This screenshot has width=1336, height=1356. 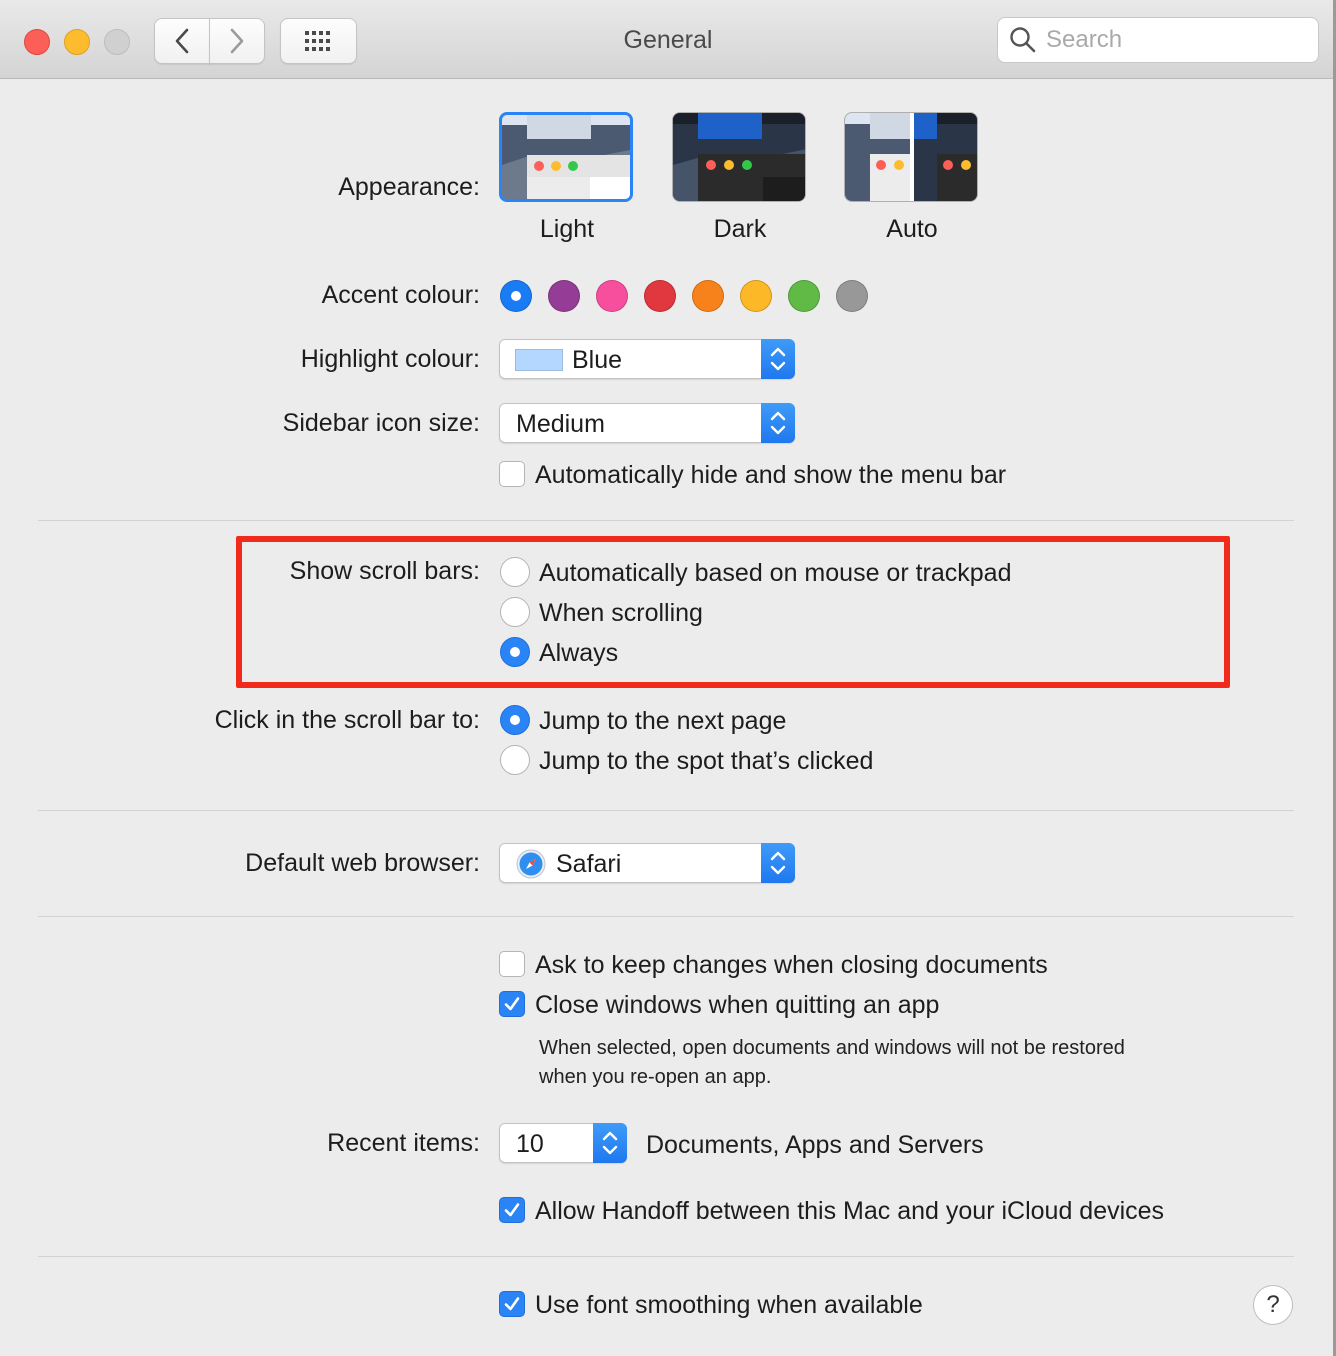 What do you see at coordinates (560, 424) in the screenshot?
I see `sidebar-icon-size-value: Medium` at bounding box center [560, 424].